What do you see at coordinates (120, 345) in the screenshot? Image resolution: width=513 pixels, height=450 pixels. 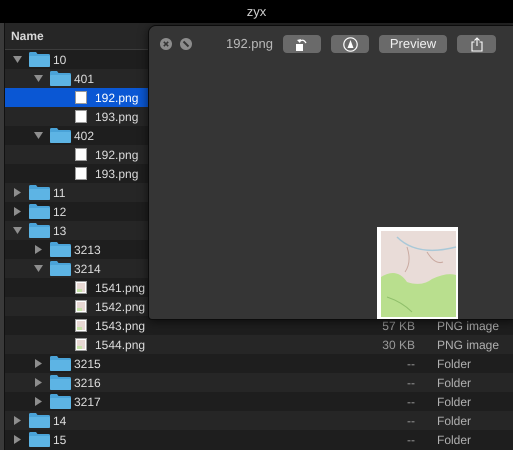 I see `file-name: 1544.png` at bounding box center [120, 345].